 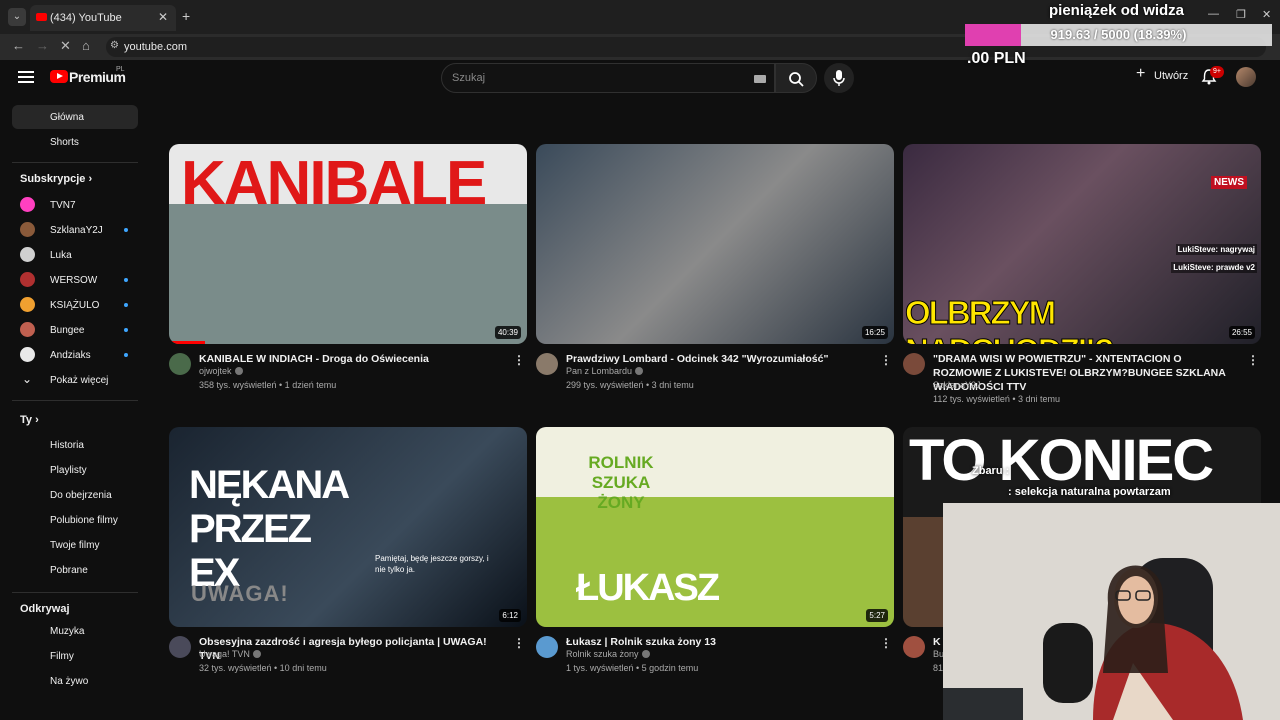 What do you see at coordinates (75, 205) in the screenshot?
I see `sidebar-item-channel: TVN7` at bounding box center [75, 205].